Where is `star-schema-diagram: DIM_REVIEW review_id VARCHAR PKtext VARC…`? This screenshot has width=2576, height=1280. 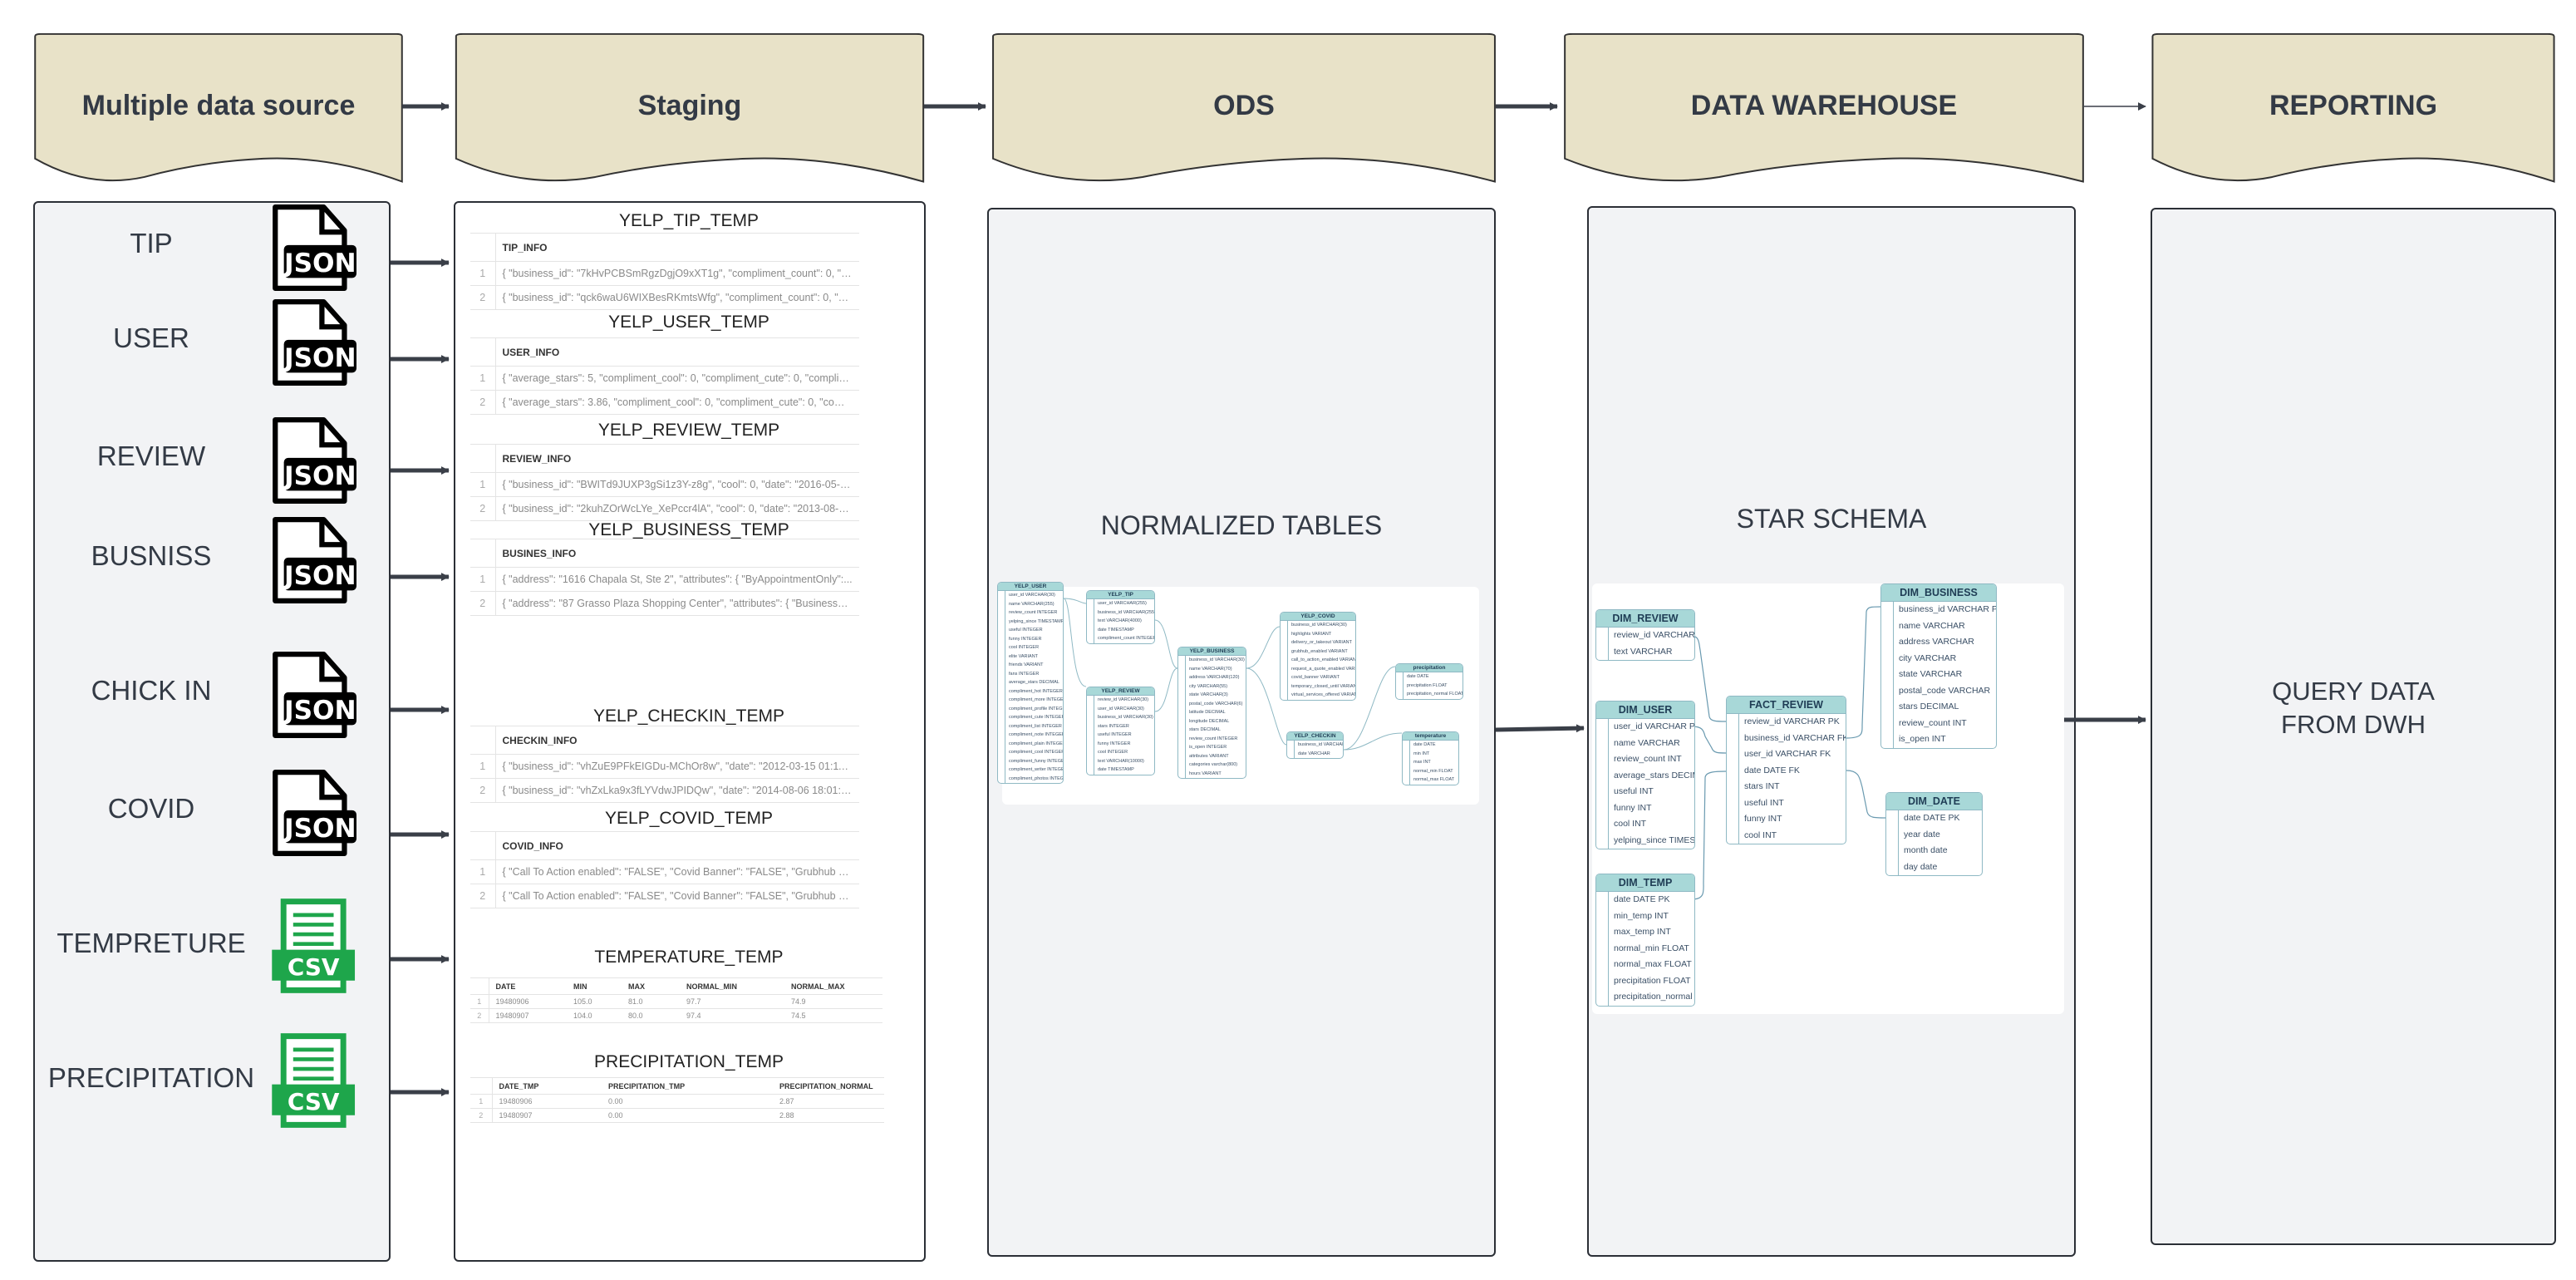 star-schema-diagram: DIM_REVIEW review_id VARCHAR PKtext VARC… is located at coordinates (1828, 798).